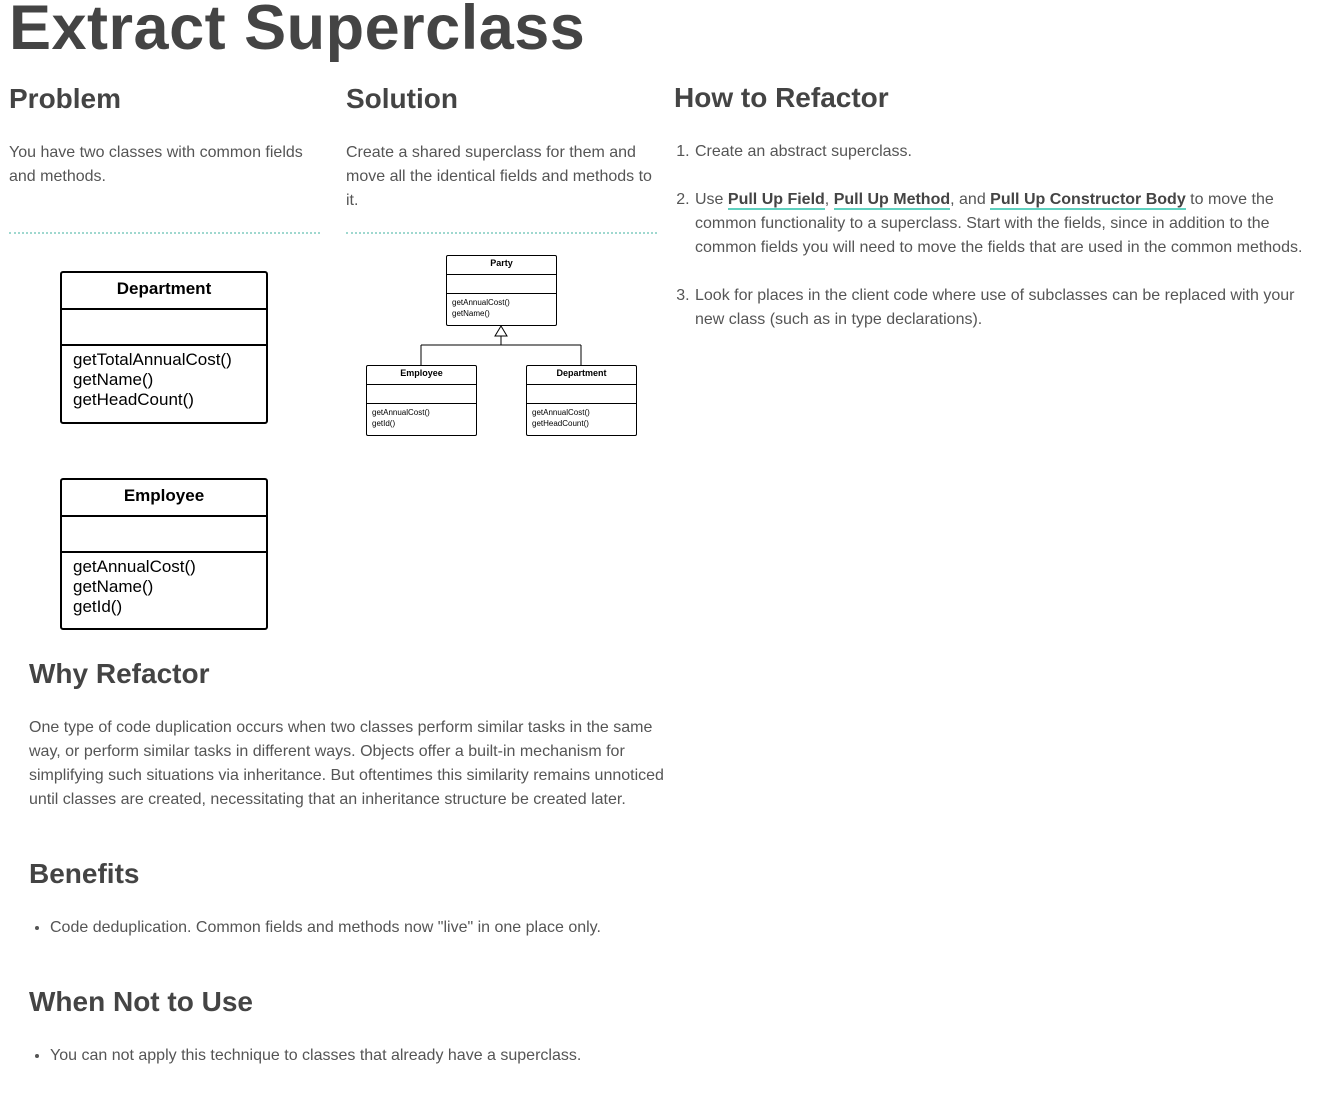 The image size is (1320, 1098). What do you see at coordinates (501, 331) in the screenshot?
I see `inheritance-arrow-icon` at bounding box center [501, 331].